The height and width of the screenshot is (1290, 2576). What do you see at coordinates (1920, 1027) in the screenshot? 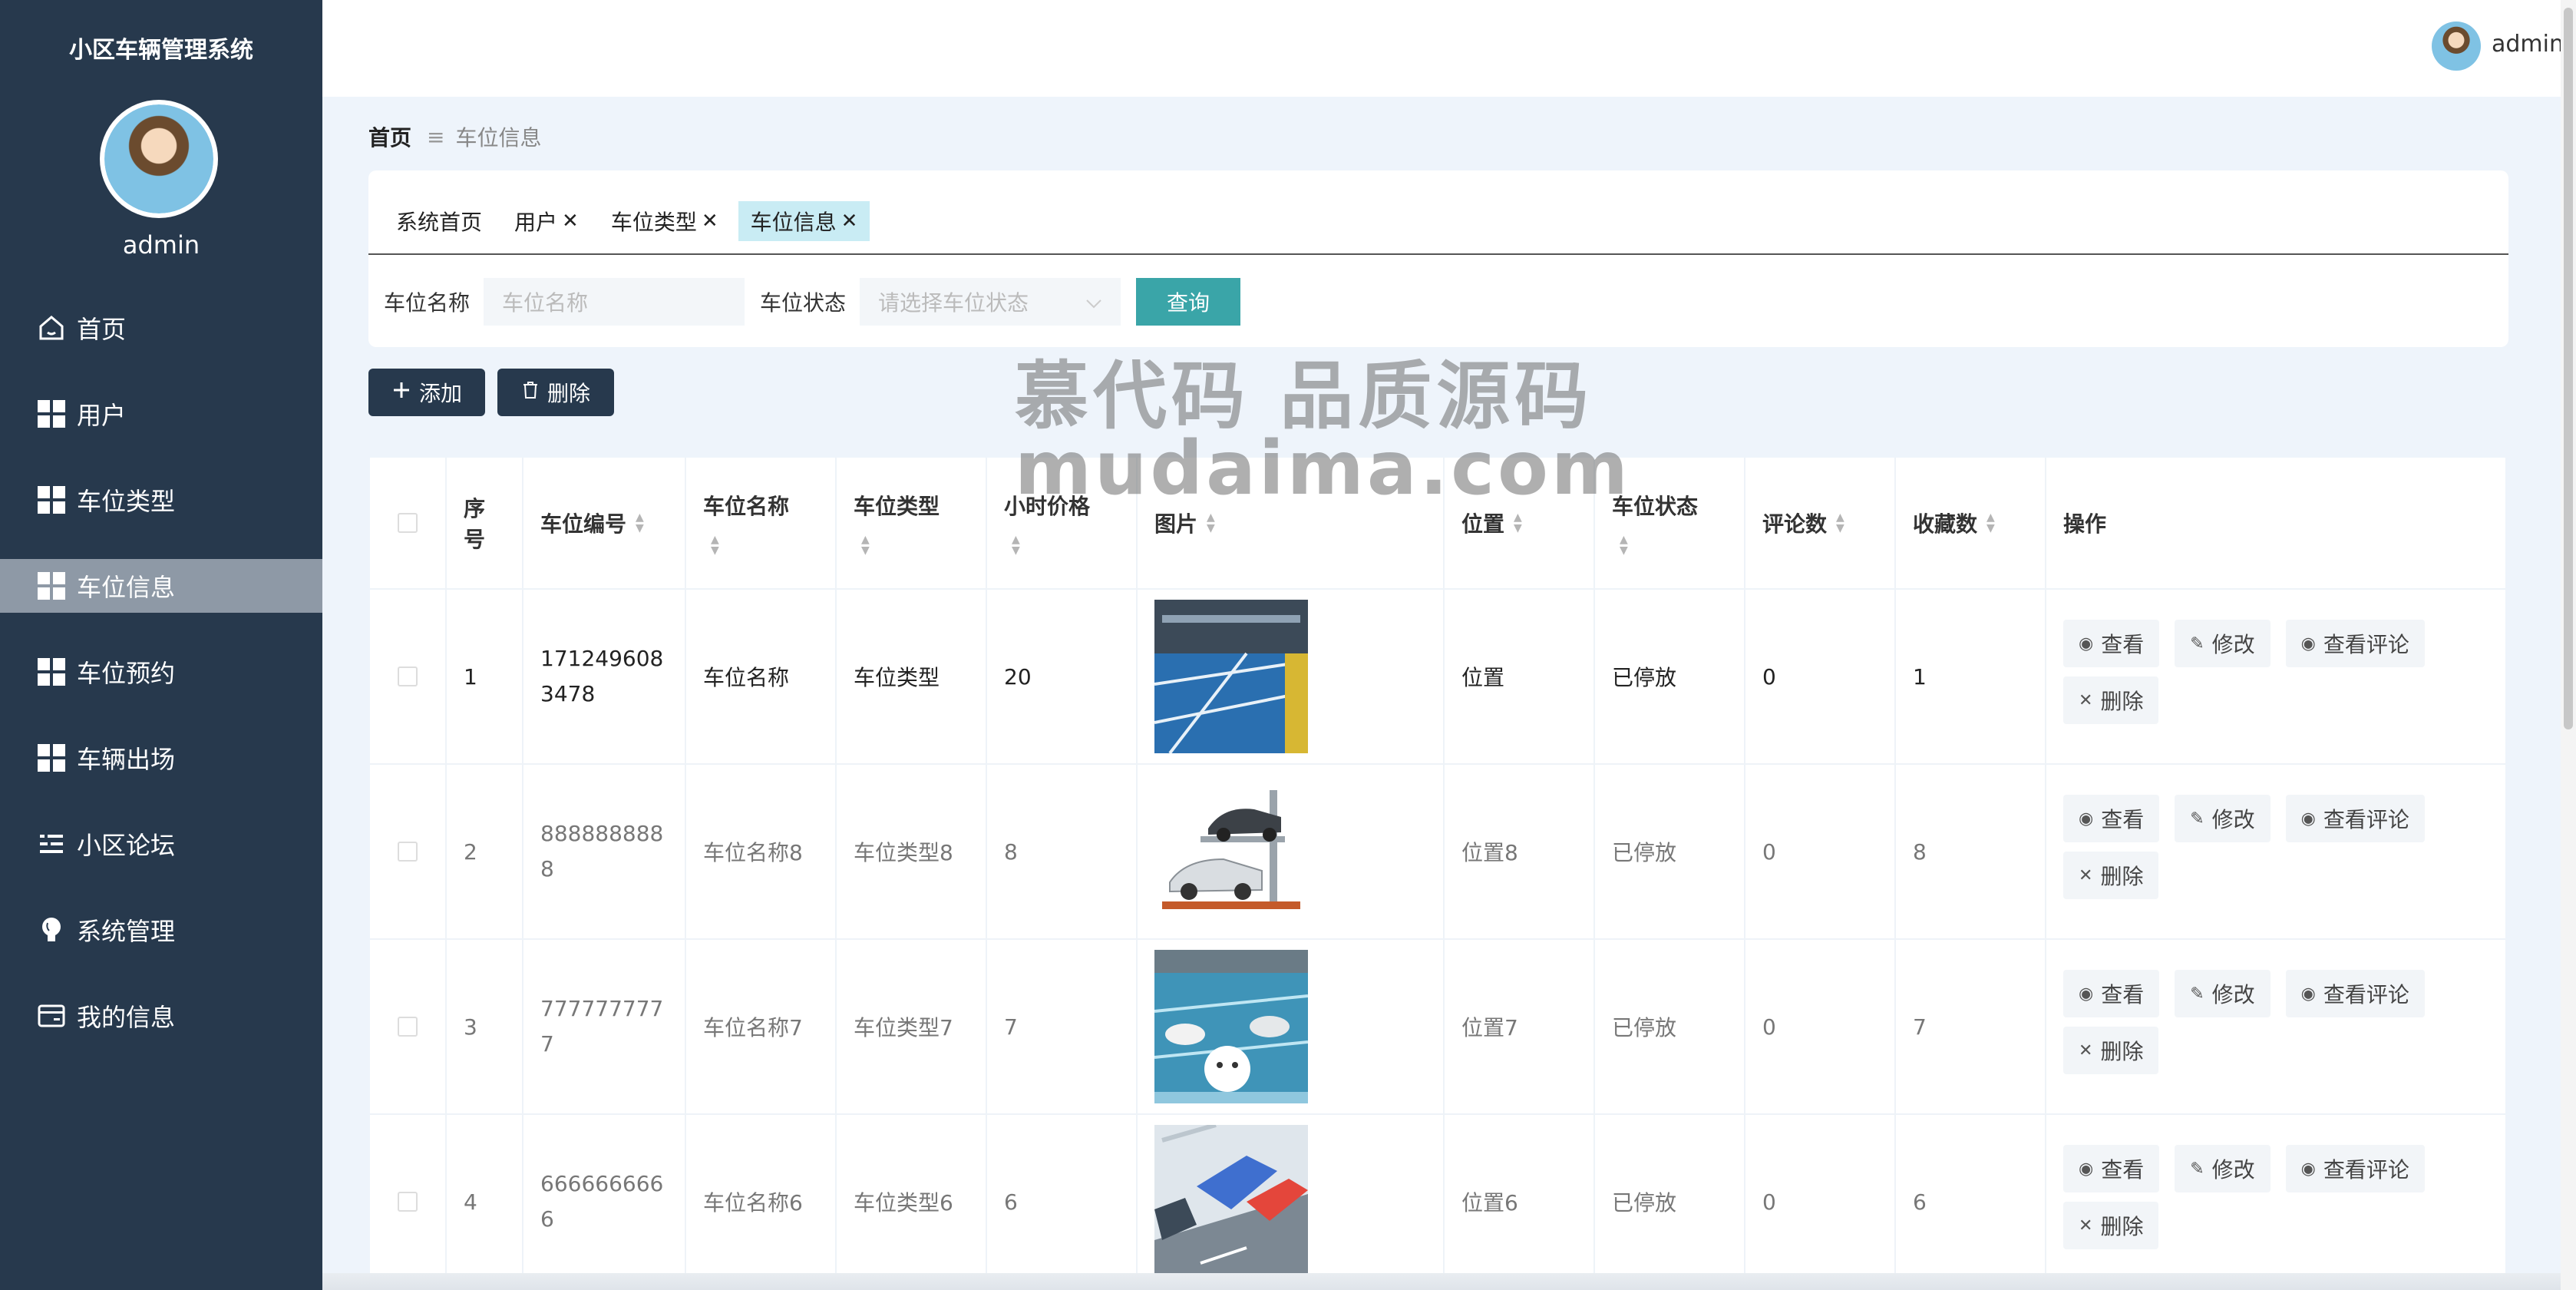
I see `cell-favorites: 7` at bounding box center [1920, 1027].